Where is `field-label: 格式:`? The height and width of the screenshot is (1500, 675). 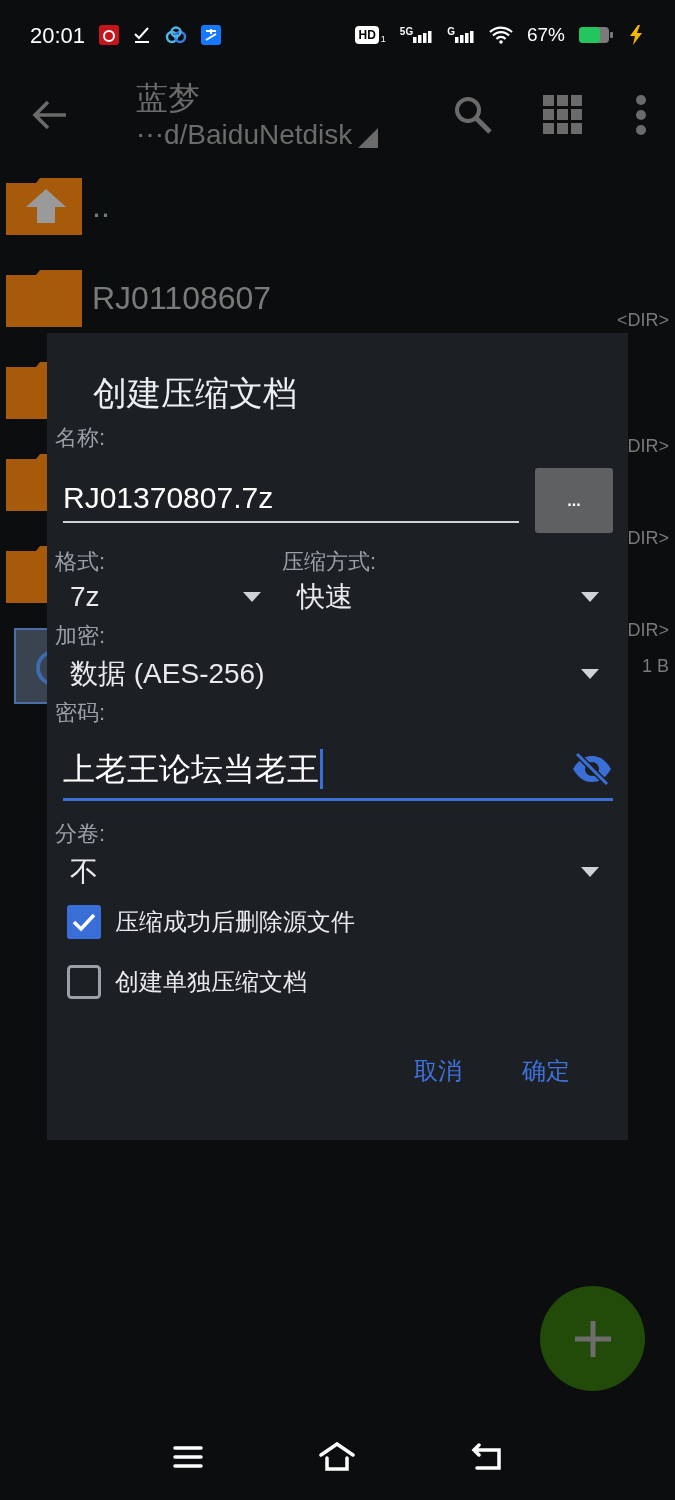 field-label: 格式: is located at coordinates (81, 562).